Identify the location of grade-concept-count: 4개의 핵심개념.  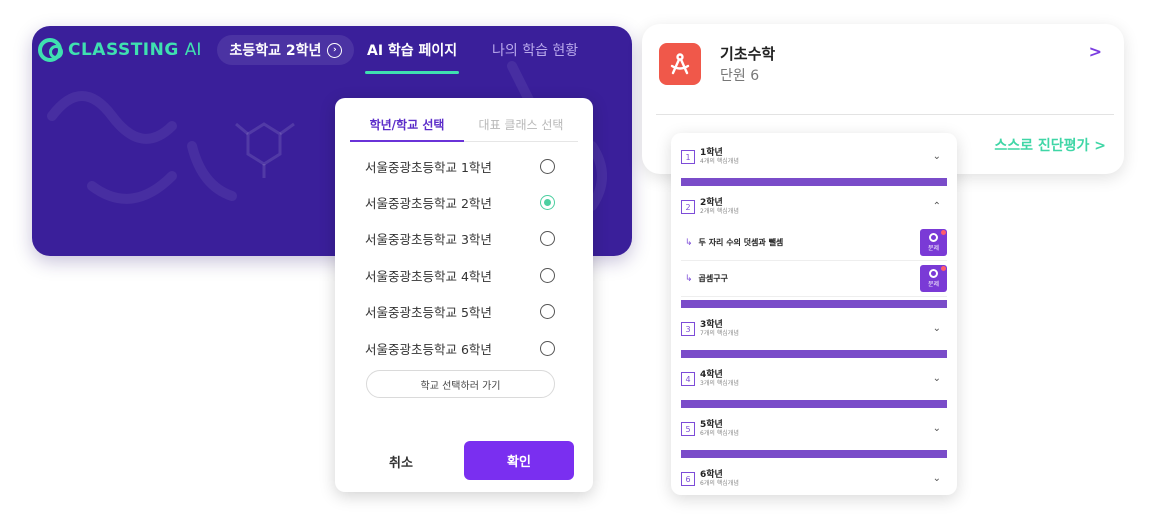
(719, 161).